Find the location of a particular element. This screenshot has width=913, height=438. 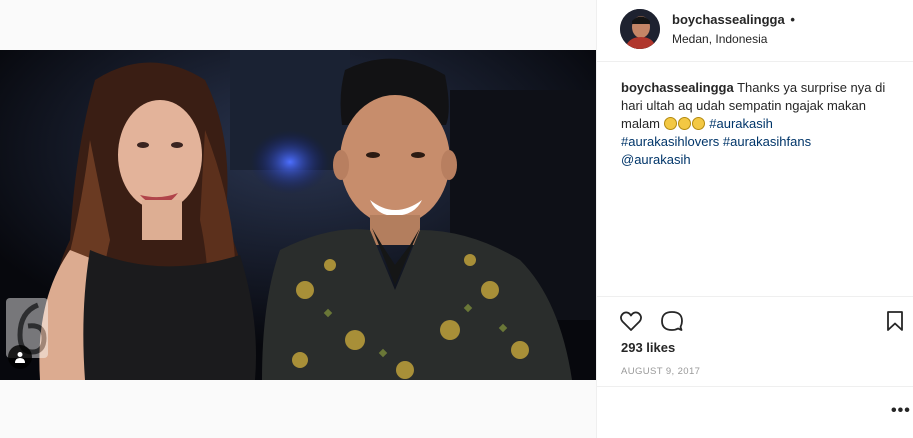

smile-emoji-icon is located at coordinates (698, 123).